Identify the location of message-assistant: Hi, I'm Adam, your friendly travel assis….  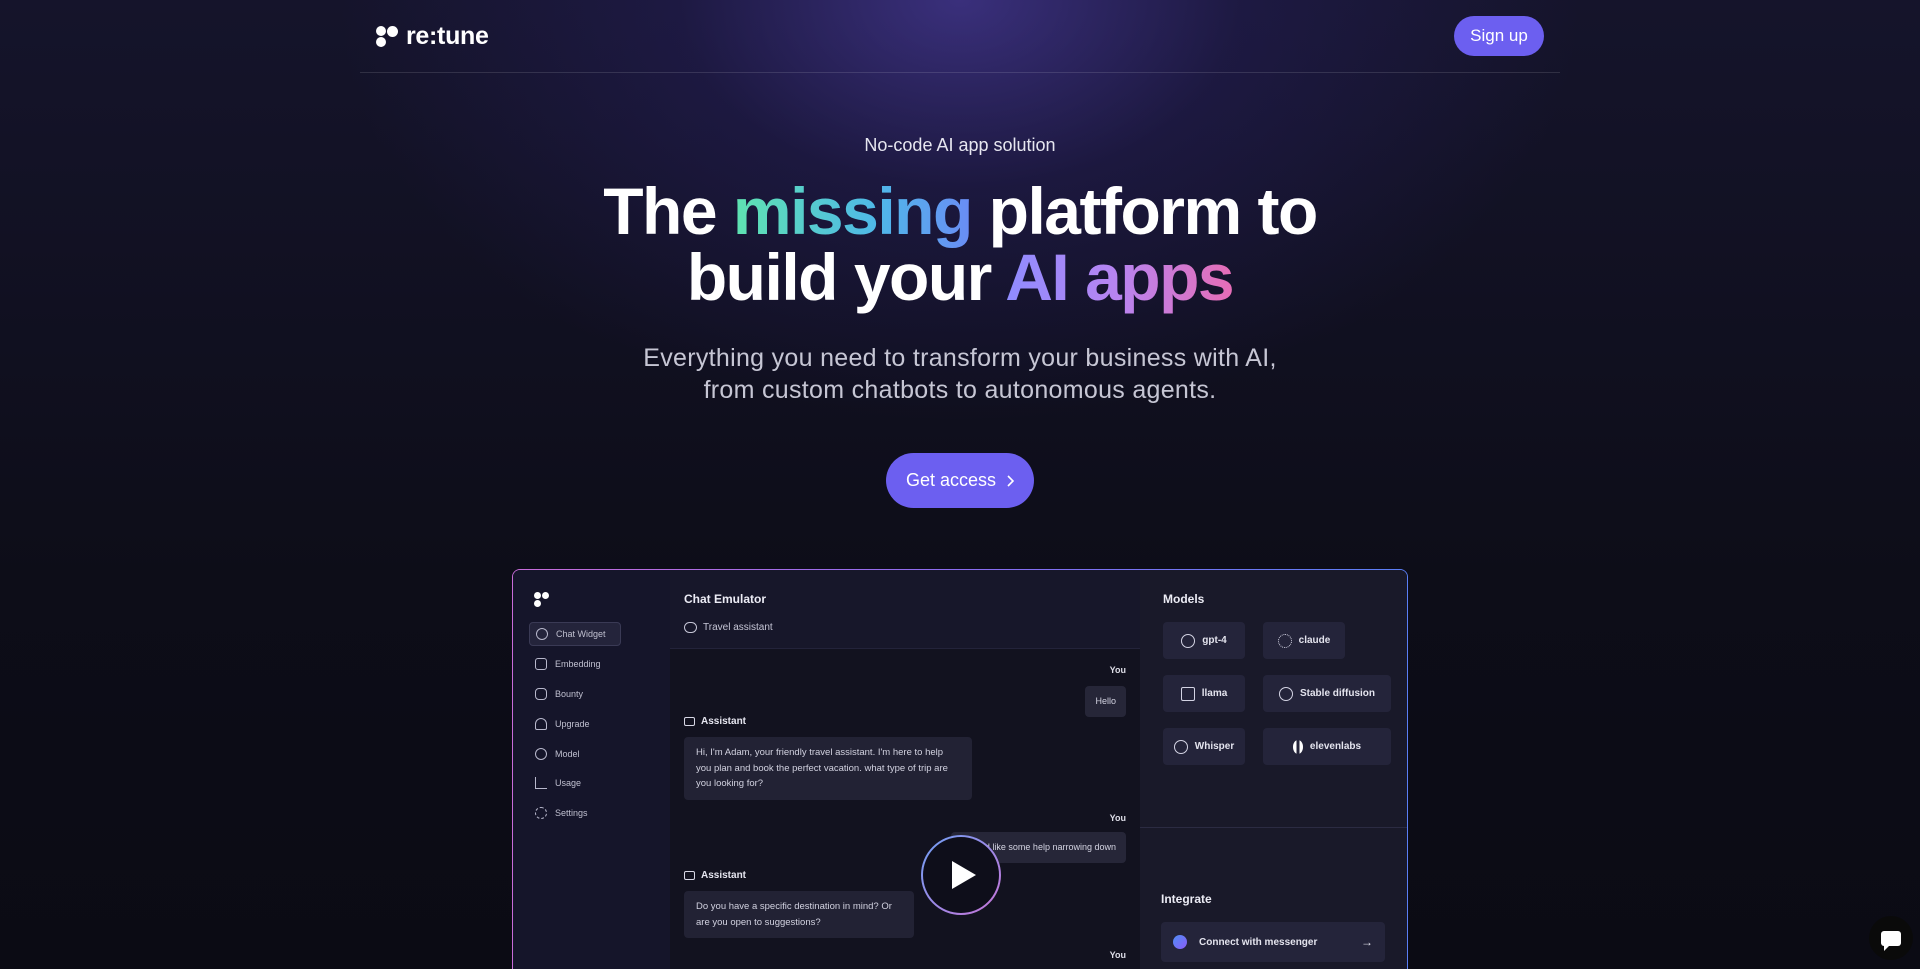
(828, 768).